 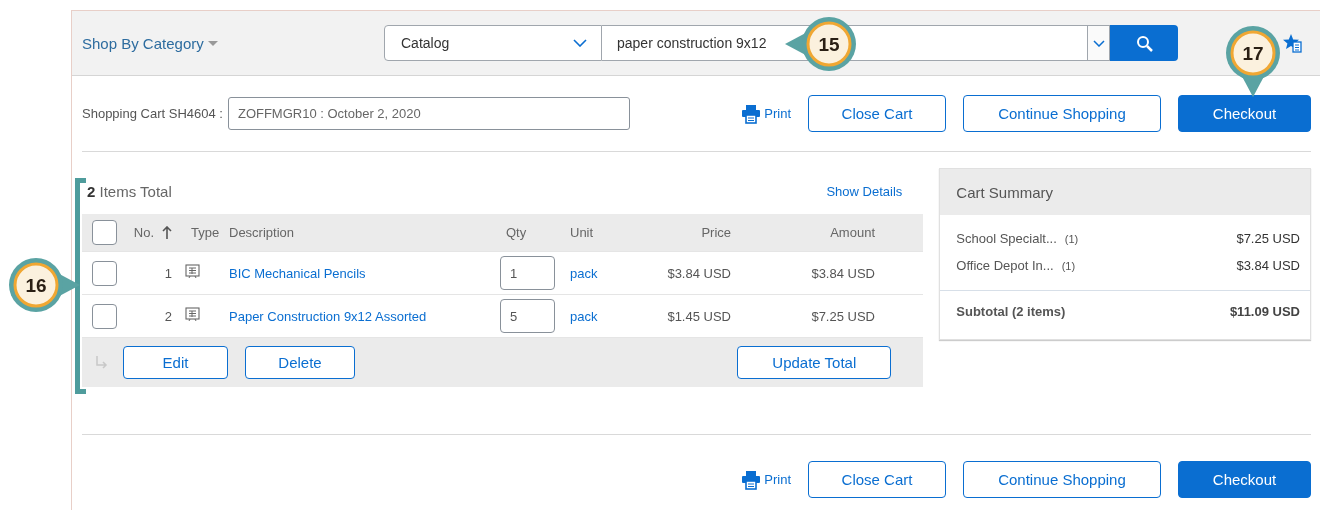 I want to click on delete-button: Delete, so click(x=300, y=362).